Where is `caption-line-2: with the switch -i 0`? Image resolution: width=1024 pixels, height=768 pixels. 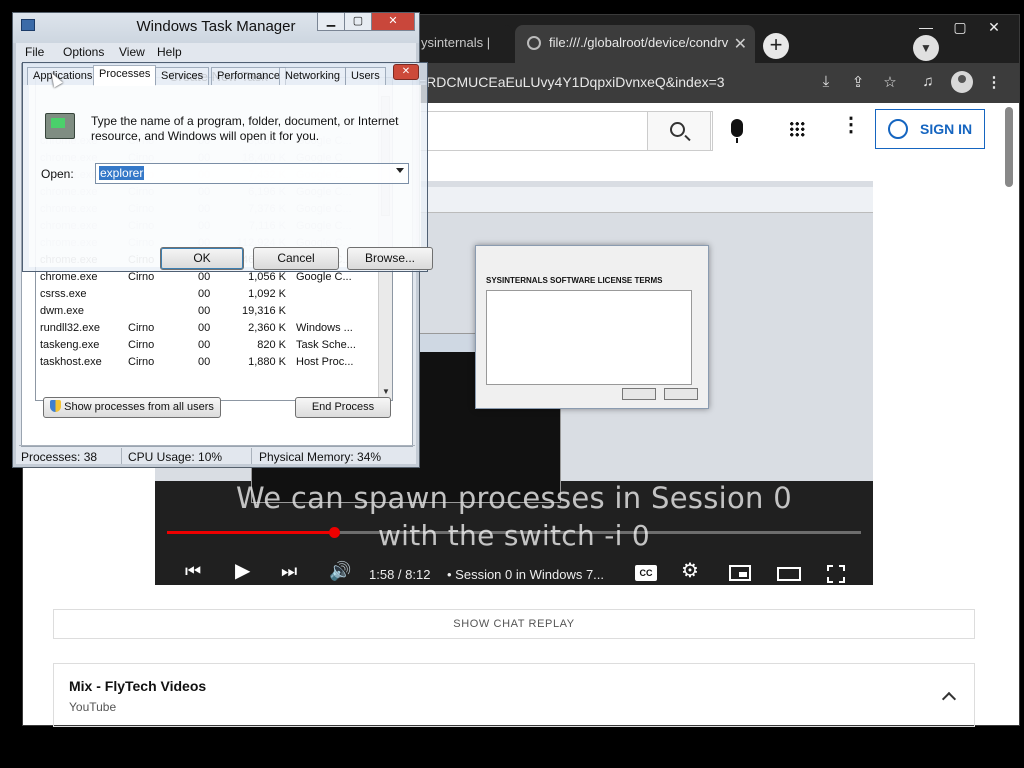
caption-line-2: with the switch -i 0 is located at coordinates (514, 535).